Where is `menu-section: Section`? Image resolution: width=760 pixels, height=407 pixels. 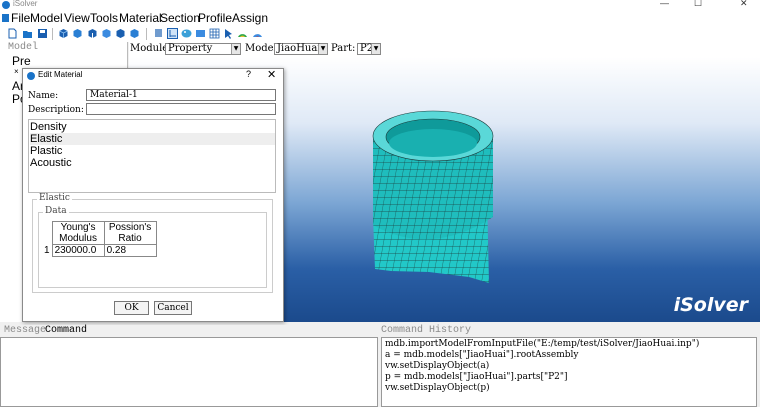 menu-section: Section is located at coordinates (180, 18).